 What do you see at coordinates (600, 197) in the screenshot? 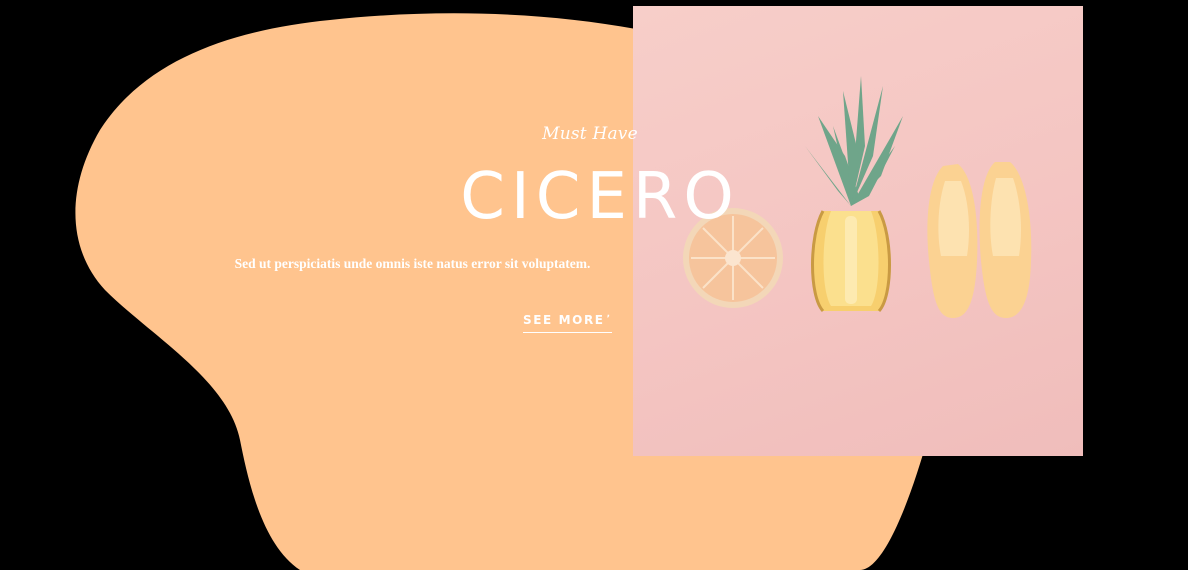
I see `hero-title: CICERO` at bounding box center [600, 197].